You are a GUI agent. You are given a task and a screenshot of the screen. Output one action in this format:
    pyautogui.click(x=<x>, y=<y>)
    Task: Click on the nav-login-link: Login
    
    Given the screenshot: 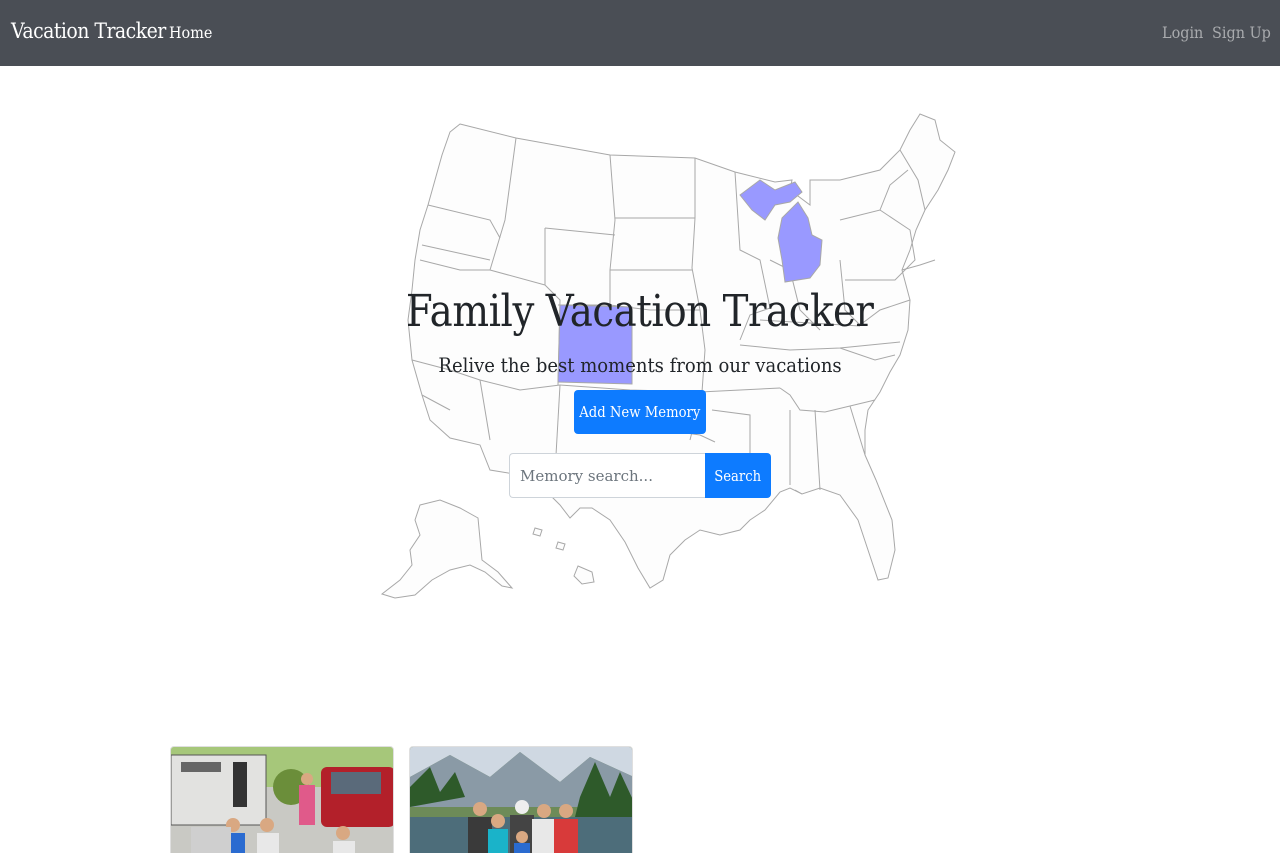 What is the action you would take?
    pyautogui.click(x=1182, y=32)
    